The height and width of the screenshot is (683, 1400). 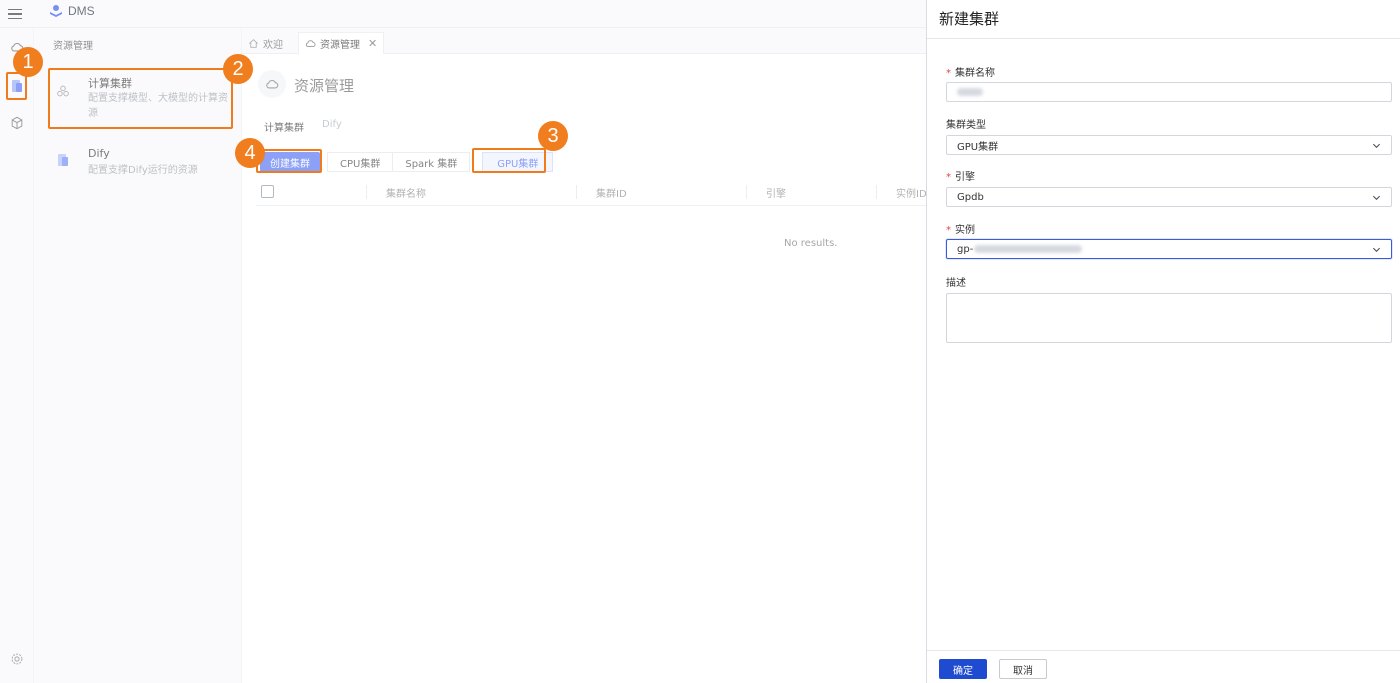 I want to click on drawer-title: 新建集群, so click(x=969, y=19).